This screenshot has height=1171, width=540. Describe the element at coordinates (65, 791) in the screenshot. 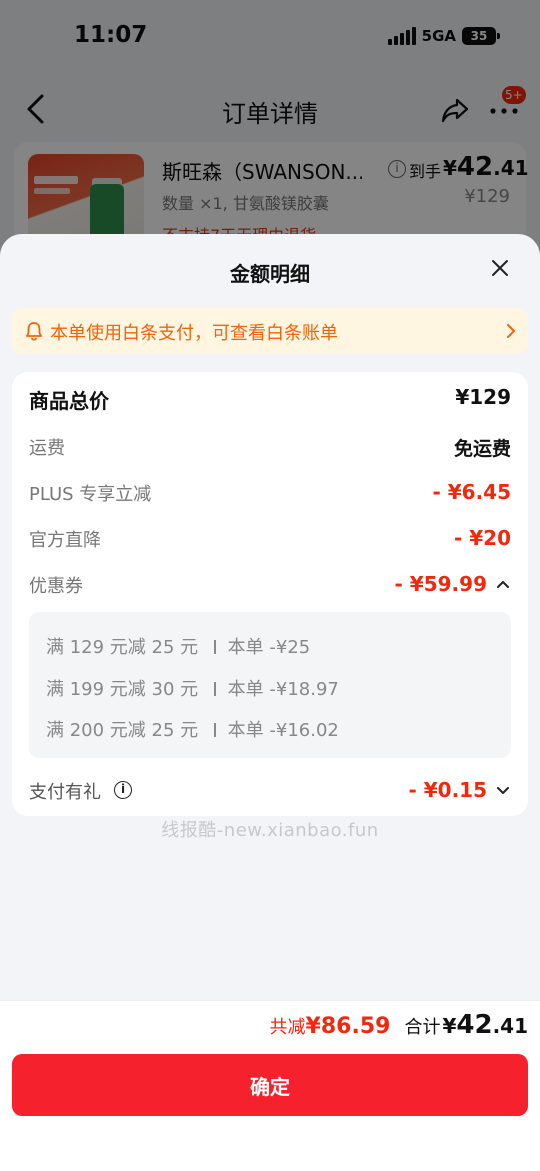

I see `row-label-payment-gift: 支付有礼` at that location.